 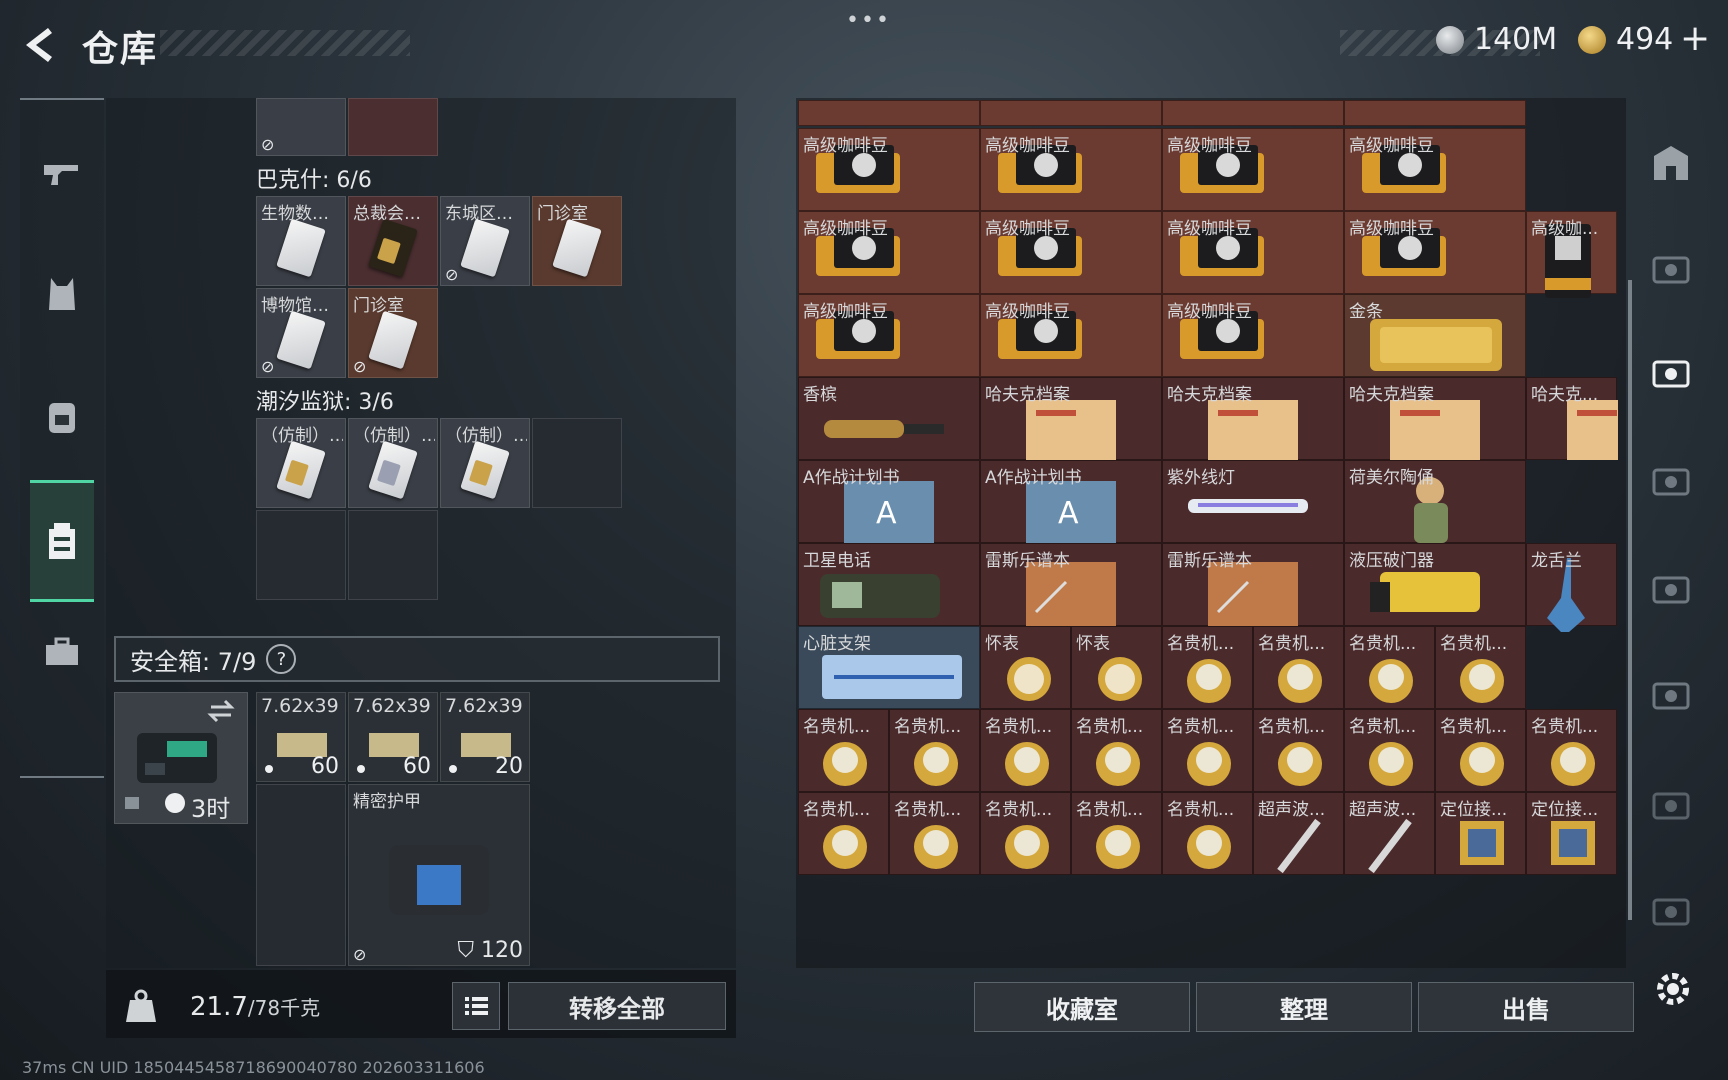 I want to click on keycard-item: 门诊室, so click(x=577, y=241).